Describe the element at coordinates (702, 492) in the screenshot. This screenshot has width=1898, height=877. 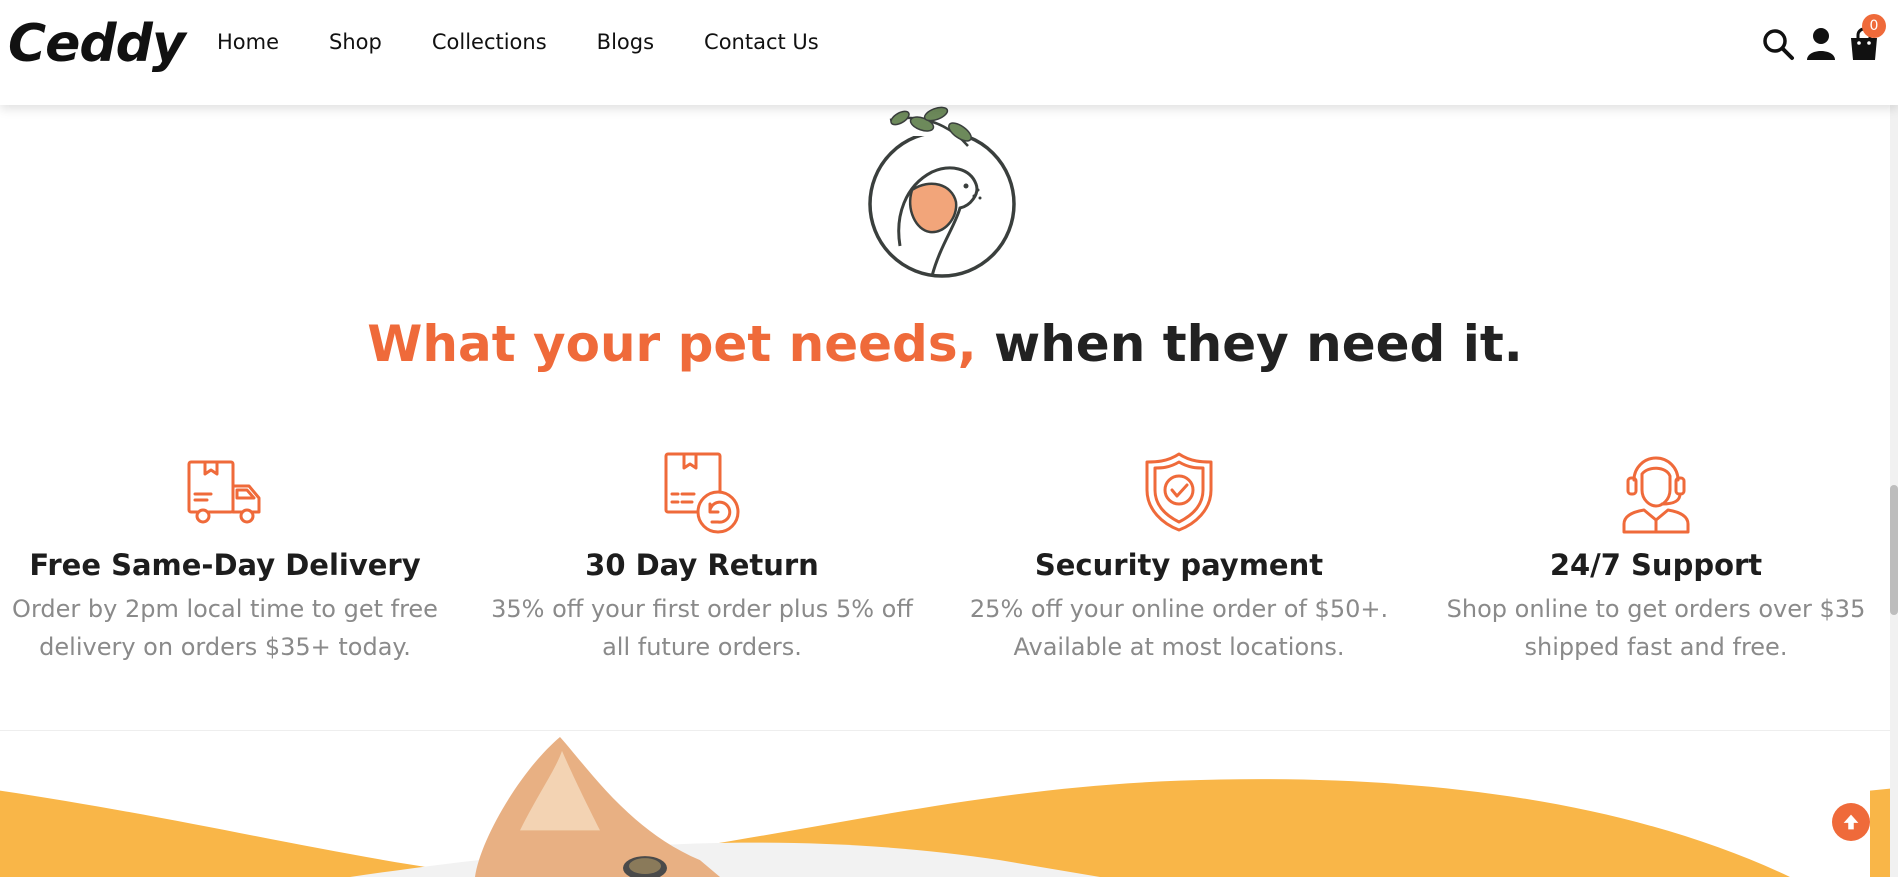
I see `return-box-icon` at that location.